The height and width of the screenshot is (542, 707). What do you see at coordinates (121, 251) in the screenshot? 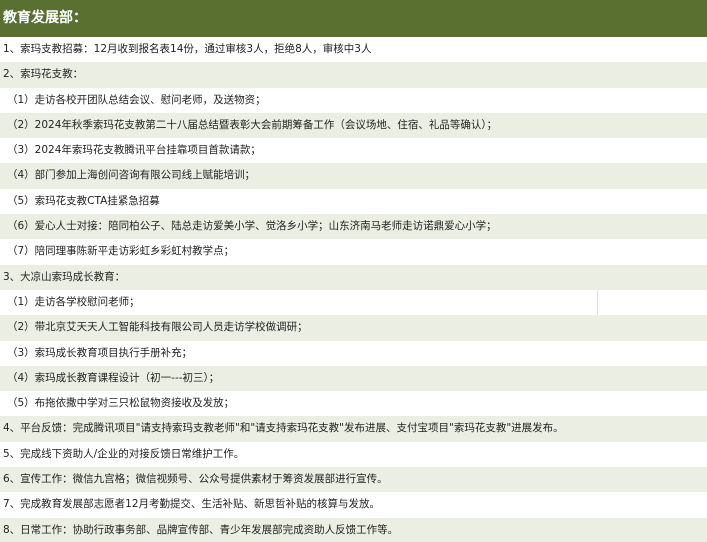
I see `row-text: （7）陪同理事陈新平走访彩虹乡彩虹村教学点；` at bounding box center [121, 251].